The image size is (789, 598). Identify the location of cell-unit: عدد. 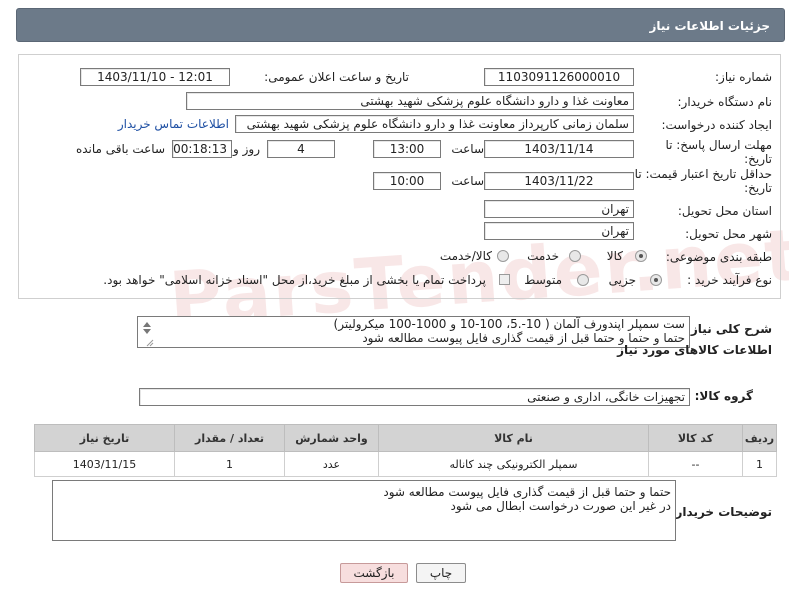
(331, 464).